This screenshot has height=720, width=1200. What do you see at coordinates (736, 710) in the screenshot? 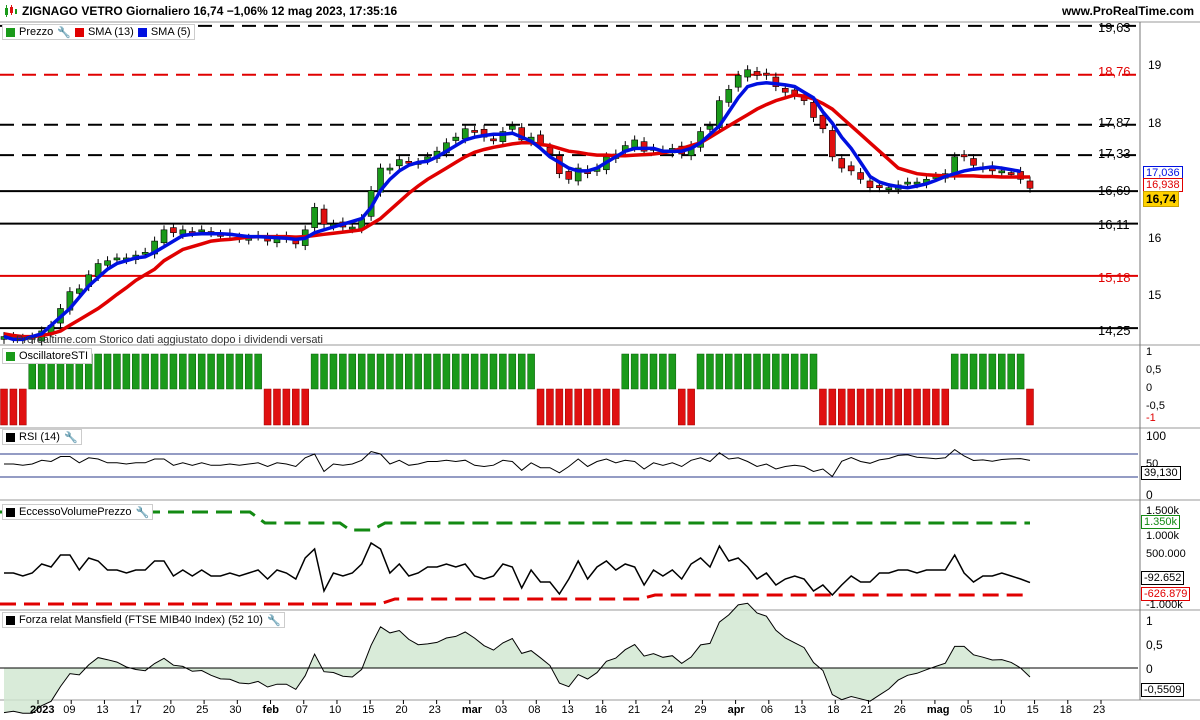
I see `x-axis-label: apr` at bounding box center [736, 710].